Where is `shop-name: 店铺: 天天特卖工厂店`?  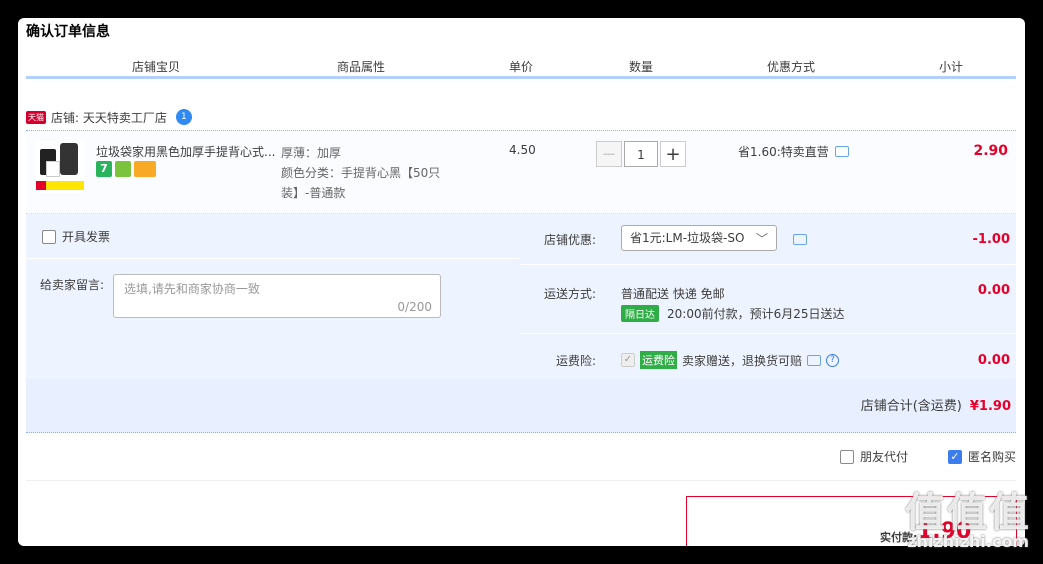 shop-name: 店铺: 天天特卖工厂店 is located at coordinates (109, 117).